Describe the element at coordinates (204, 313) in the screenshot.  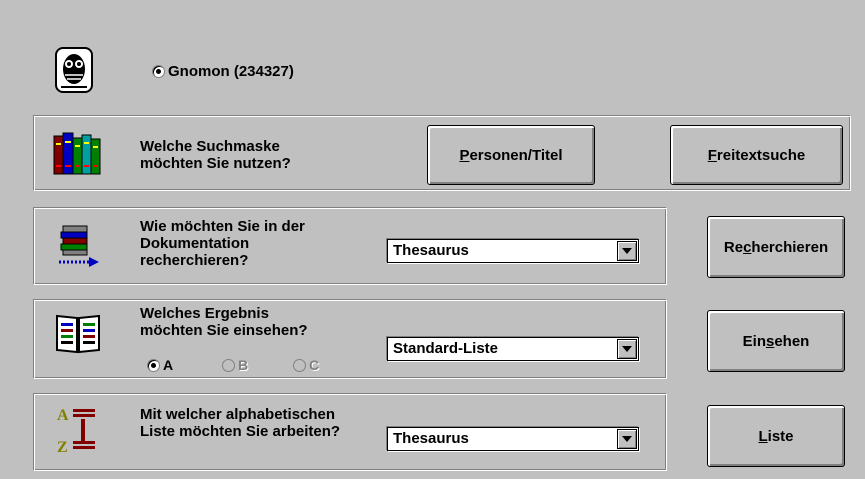
I see `results-line1: Welches Ergebnis` at that location.